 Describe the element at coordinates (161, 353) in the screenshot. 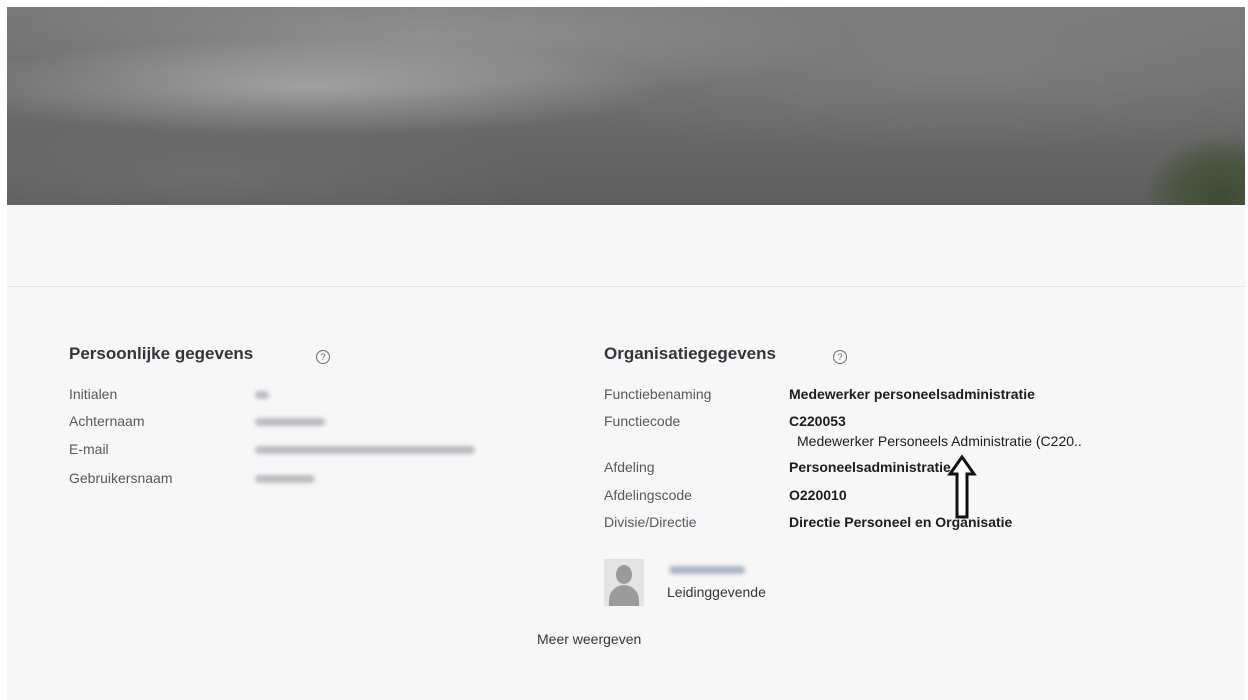

I see `personal-section-title: Persoonlijke gegevens` at that location.